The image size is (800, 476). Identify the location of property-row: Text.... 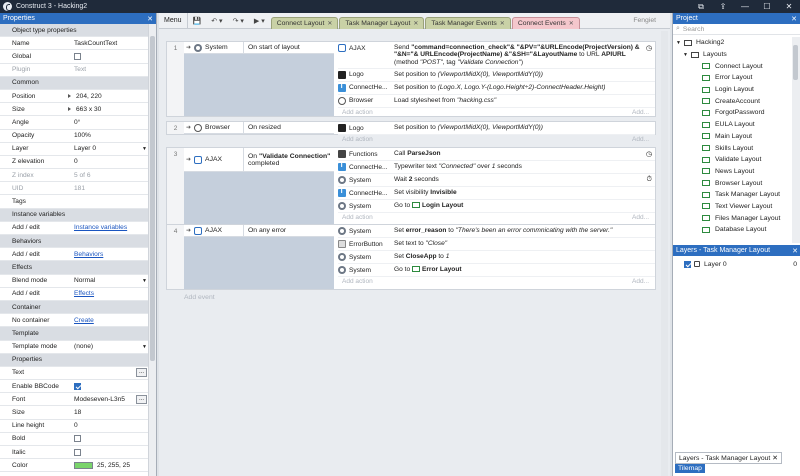
(74, 374).